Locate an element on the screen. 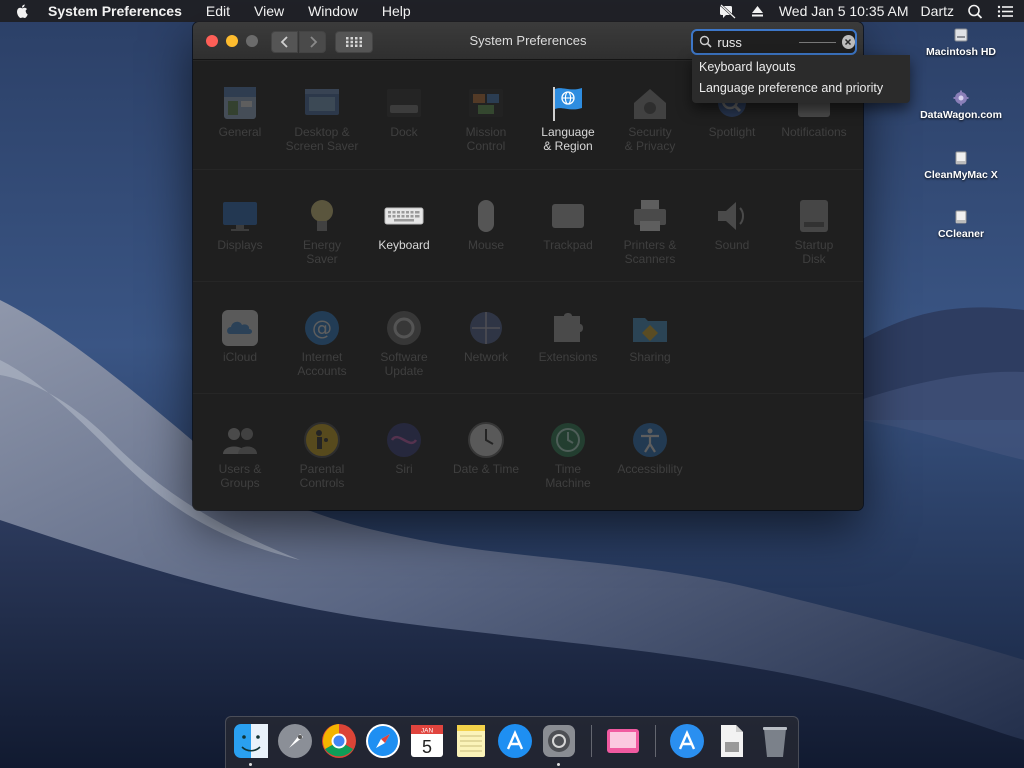 The width and height of the screenshot is (1024, 768). pref-startup-disk: Startup Disk is located at coordinates (814, 231).